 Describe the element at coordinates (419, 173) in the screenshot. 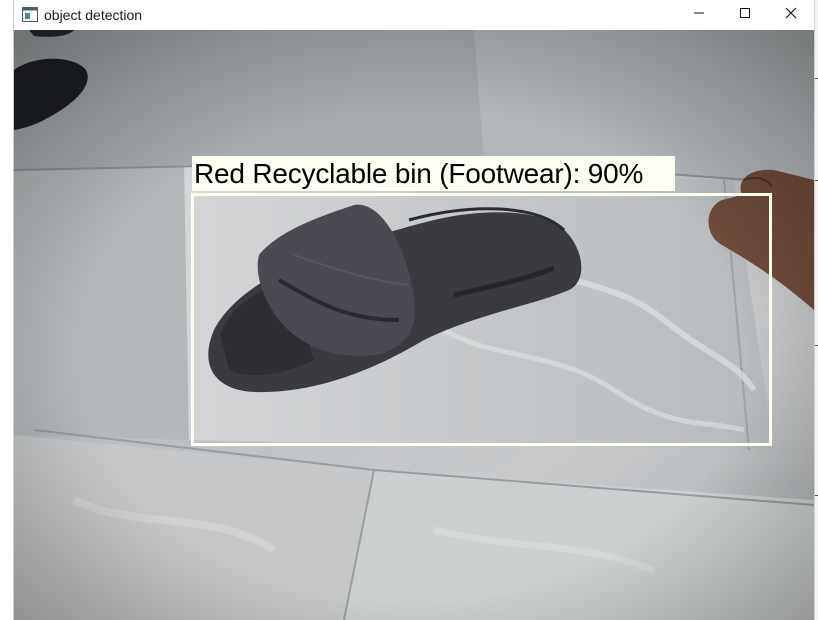

I see `detection-label: Red Recyclable bin (Footwear): 90%` at that location.